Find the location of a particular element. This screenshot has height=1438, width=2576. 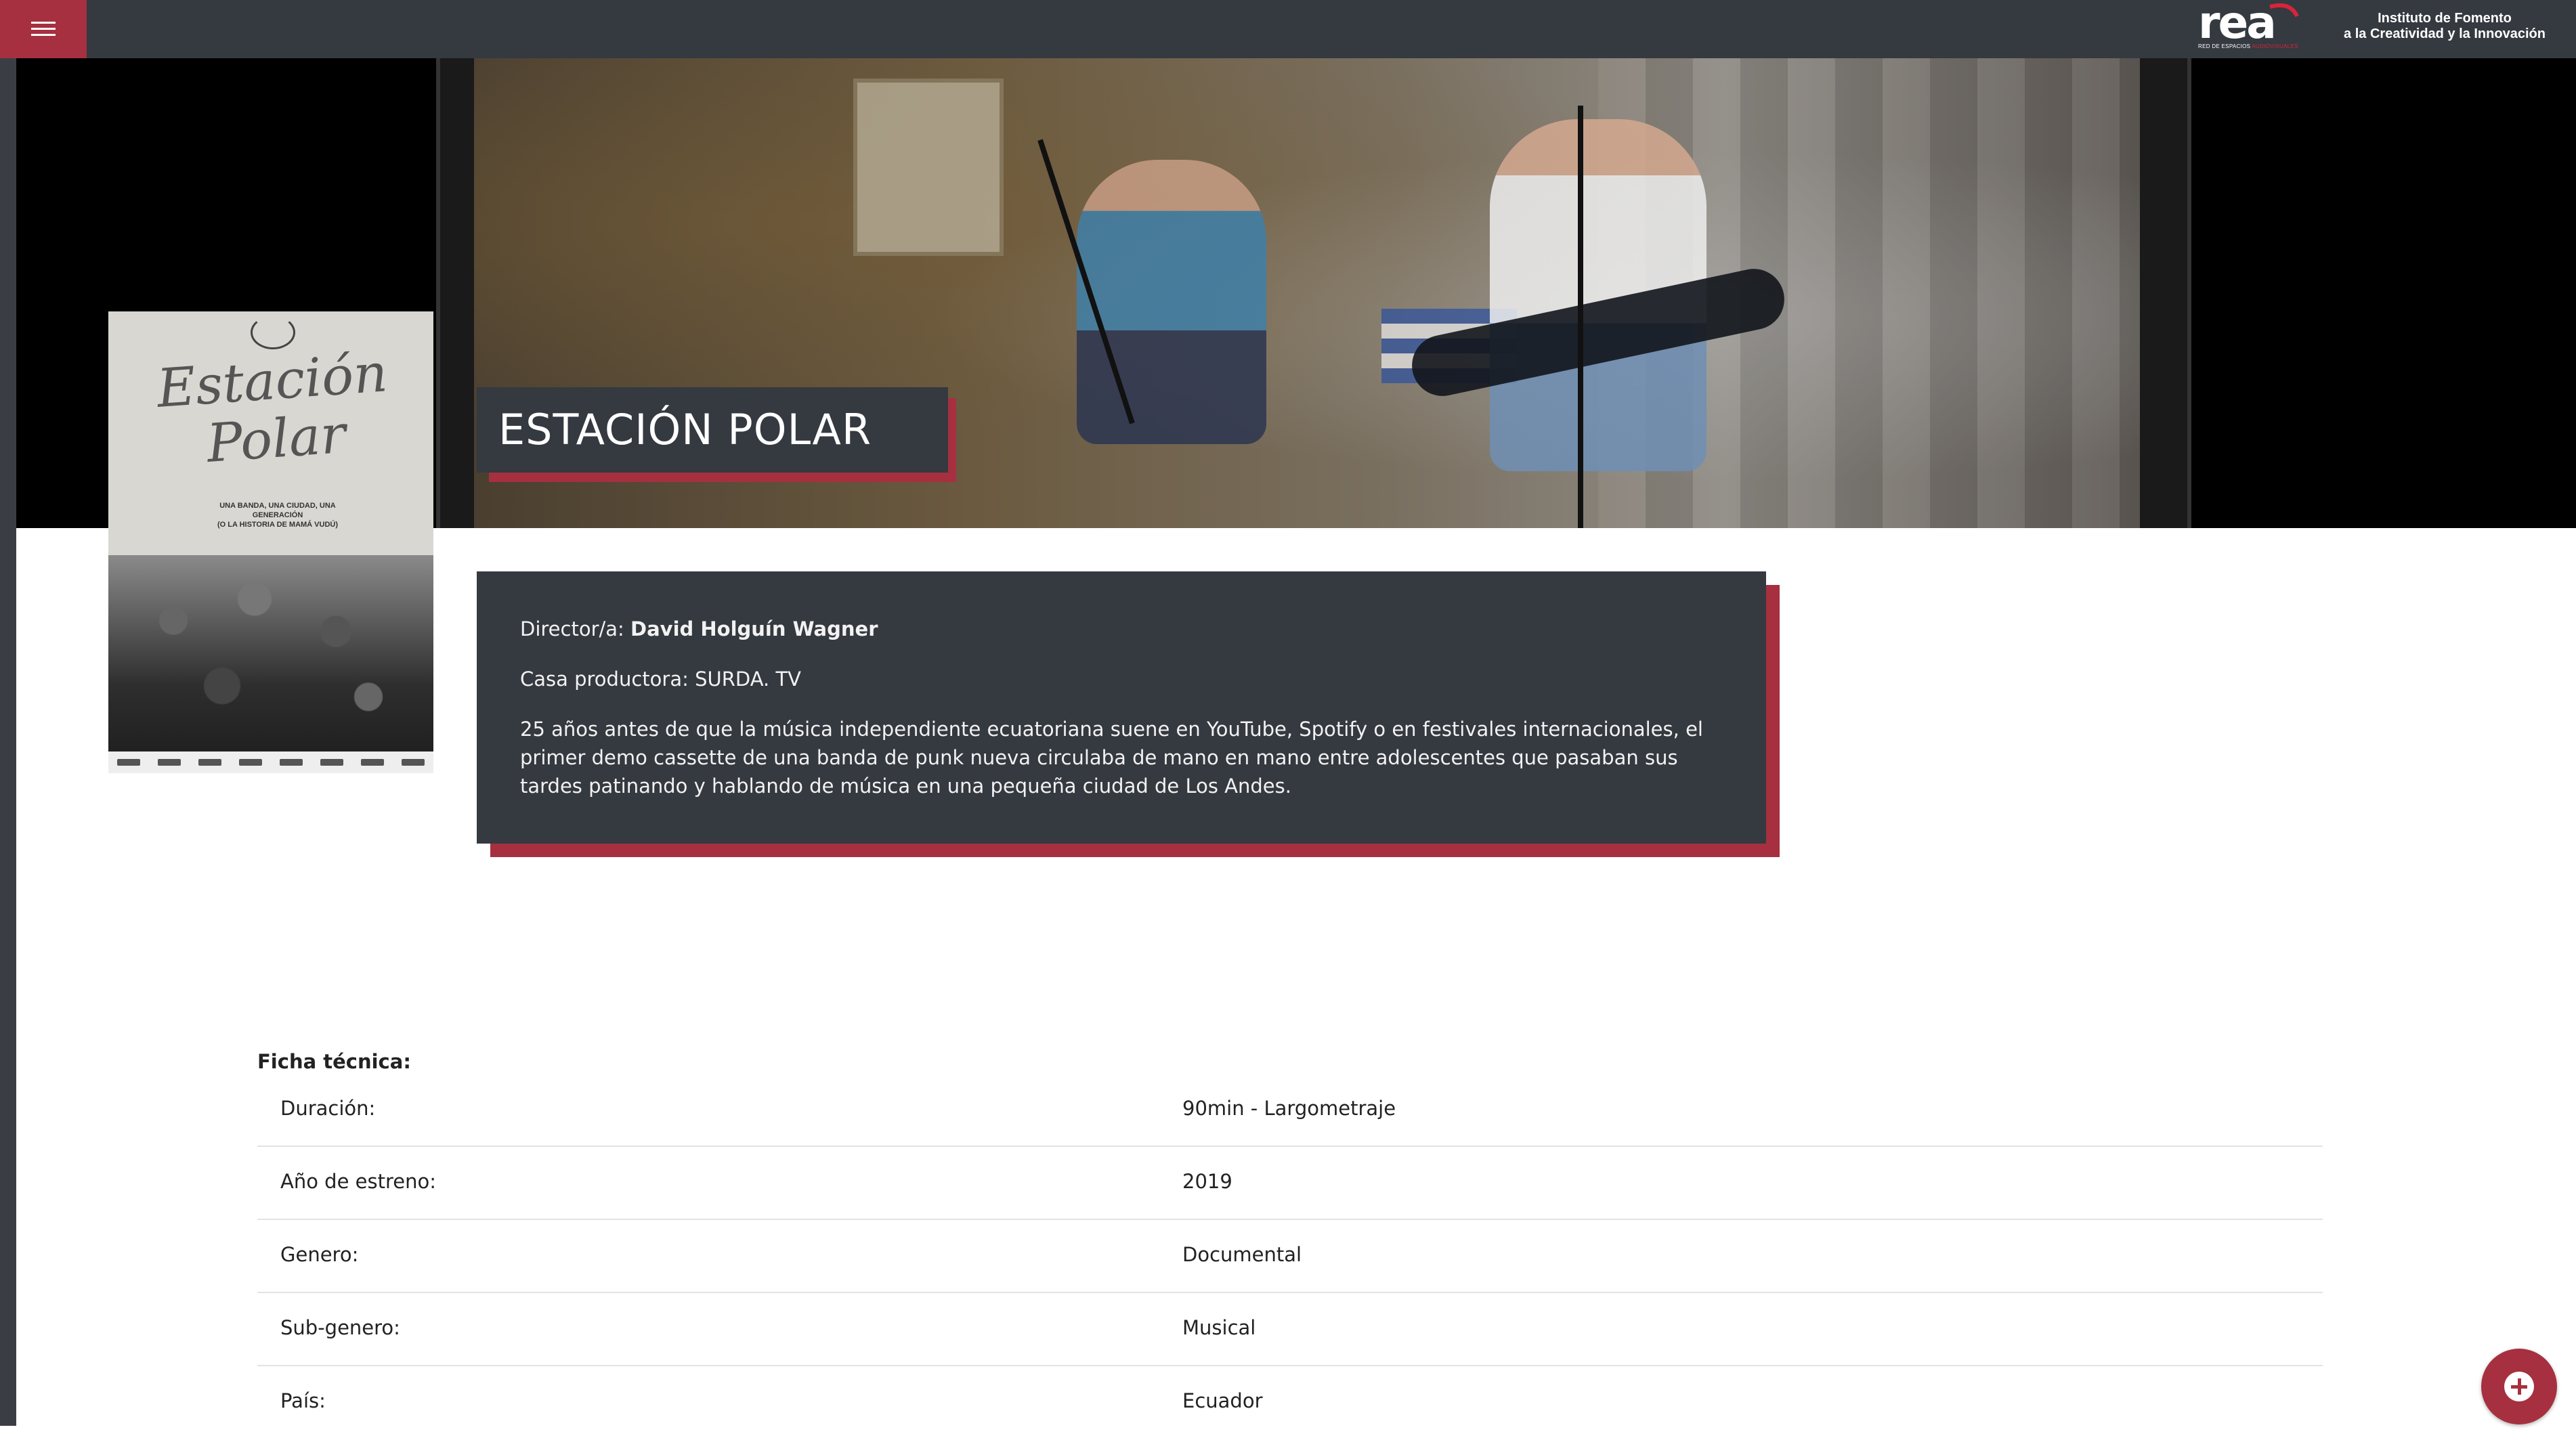

row-value: 90min - Largometraje is located at coordinates (1289, 1108).